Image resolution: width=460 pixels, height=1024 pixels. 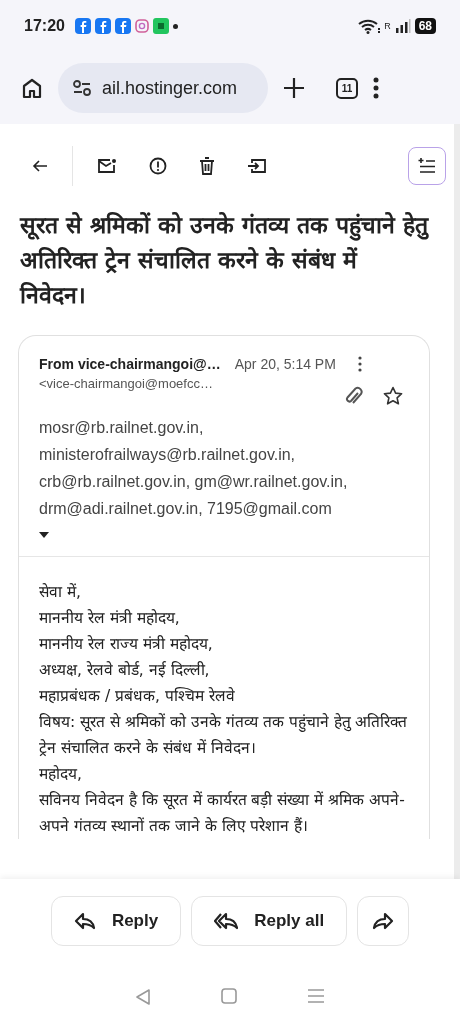 I want to click on site-settings-icon, so click(x=82, y=88).